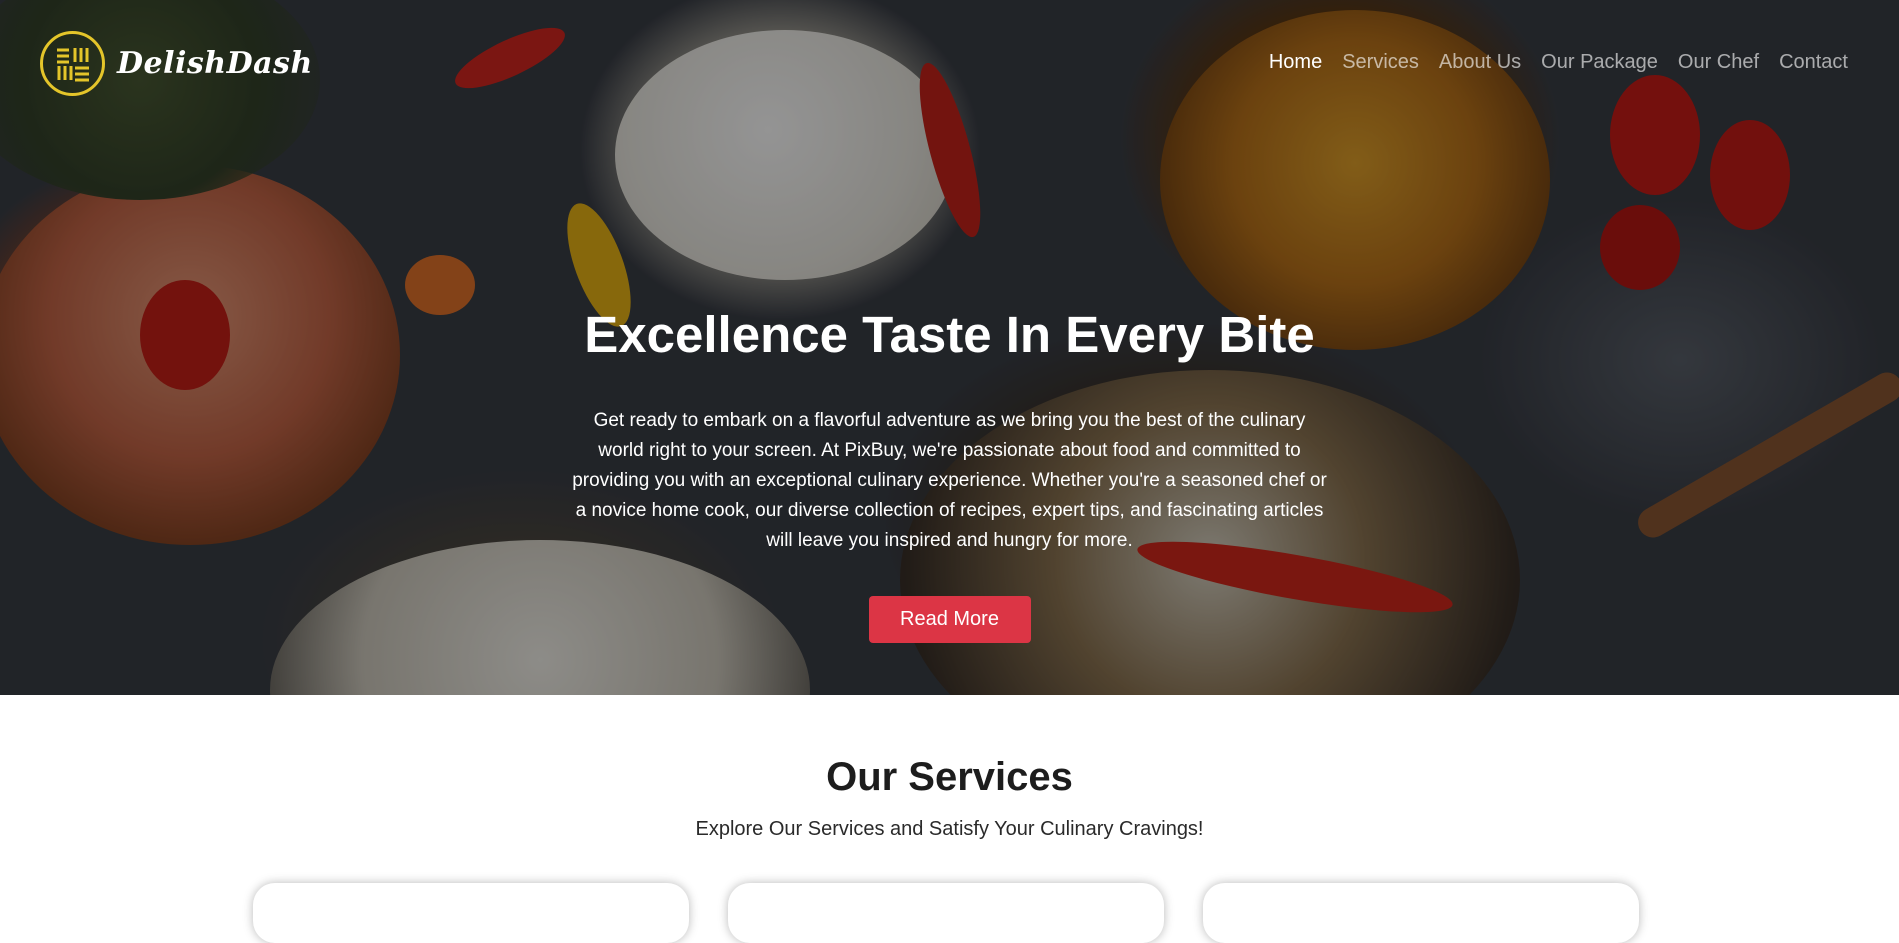 Image resolution: width=1899 pixels, height=943 pixels. I want to click on brand: DelishDash, so click(176, 63).